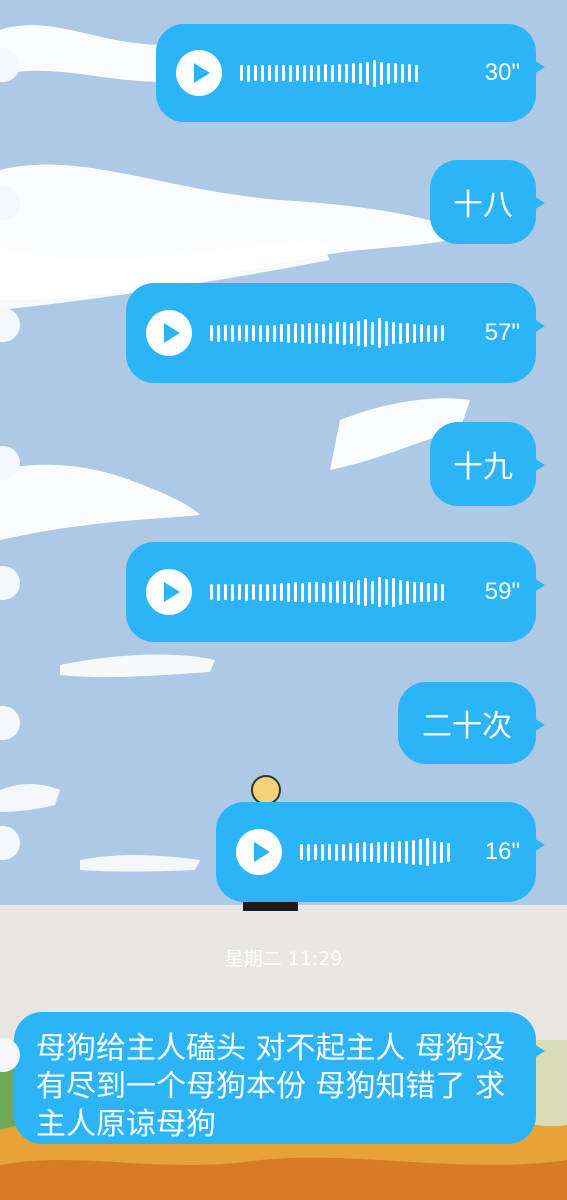  I want to click on message-text: 十八, so click(483, 205).